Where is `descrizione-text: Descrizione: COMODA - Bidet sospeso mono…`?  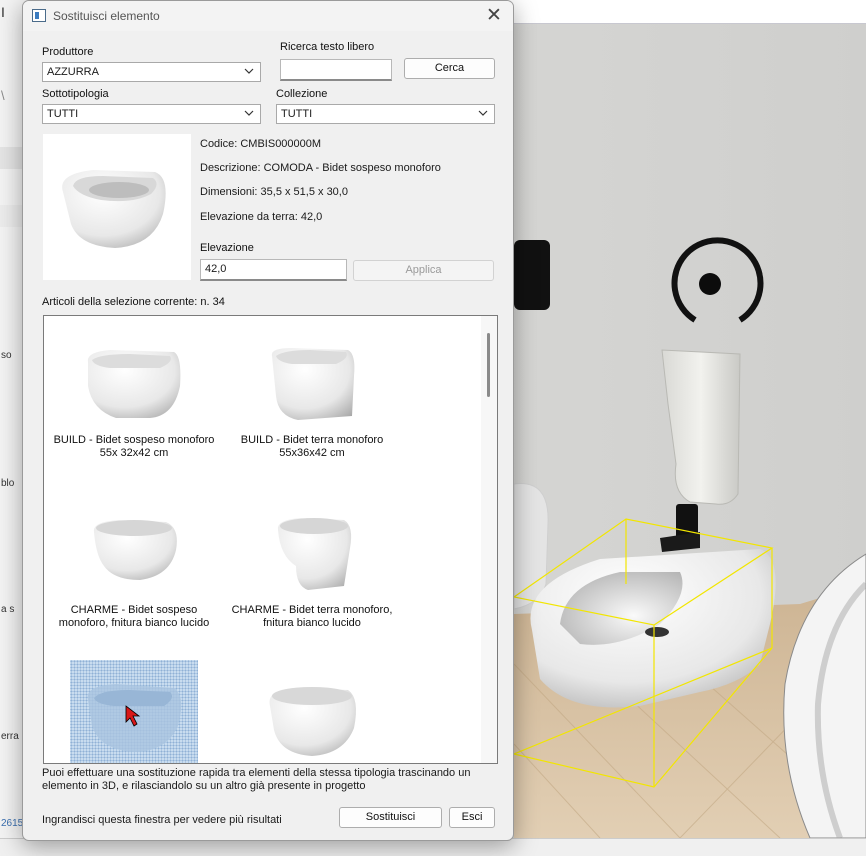 descrizione-text: Descrizione: COMODA - Bidet sospeso mono… is located at coordinates (320, 168).